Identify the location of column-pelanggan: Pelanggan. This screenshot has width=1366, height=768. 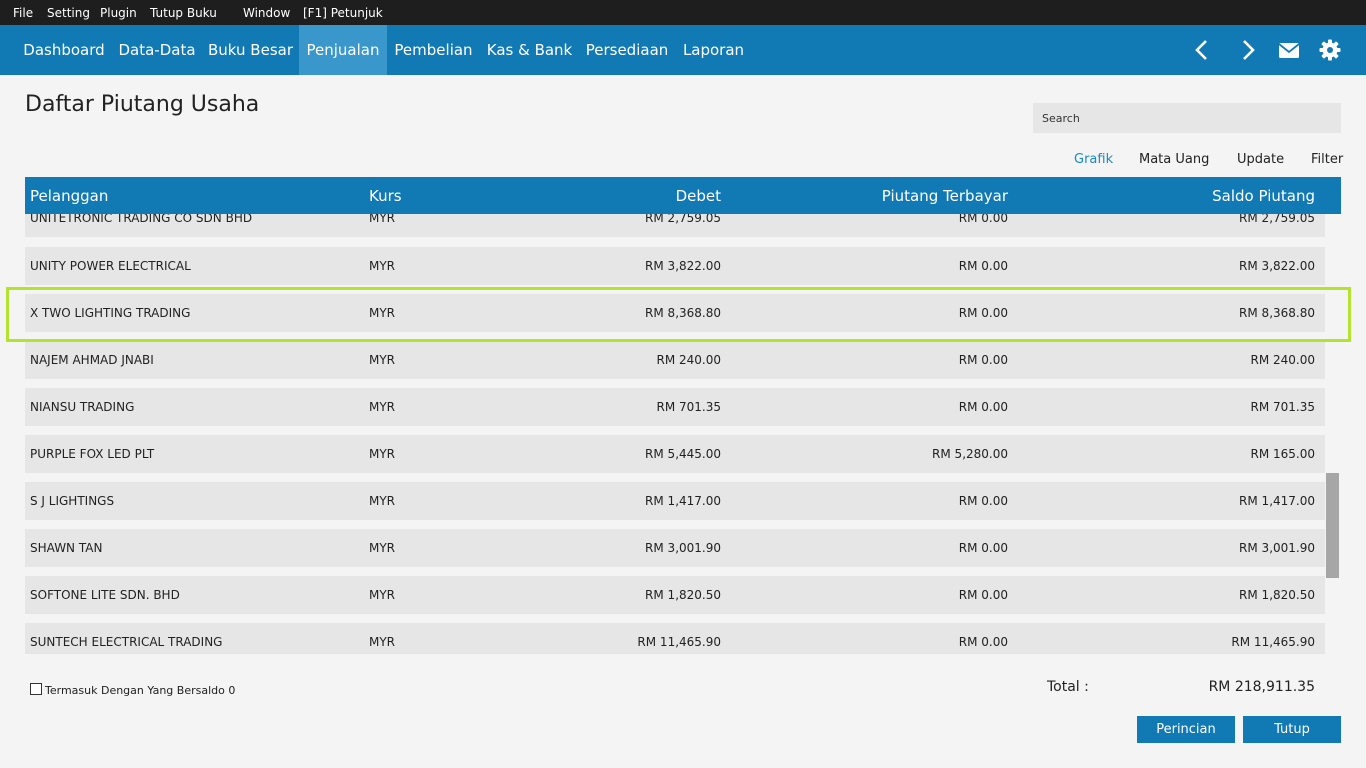
(69, 196).